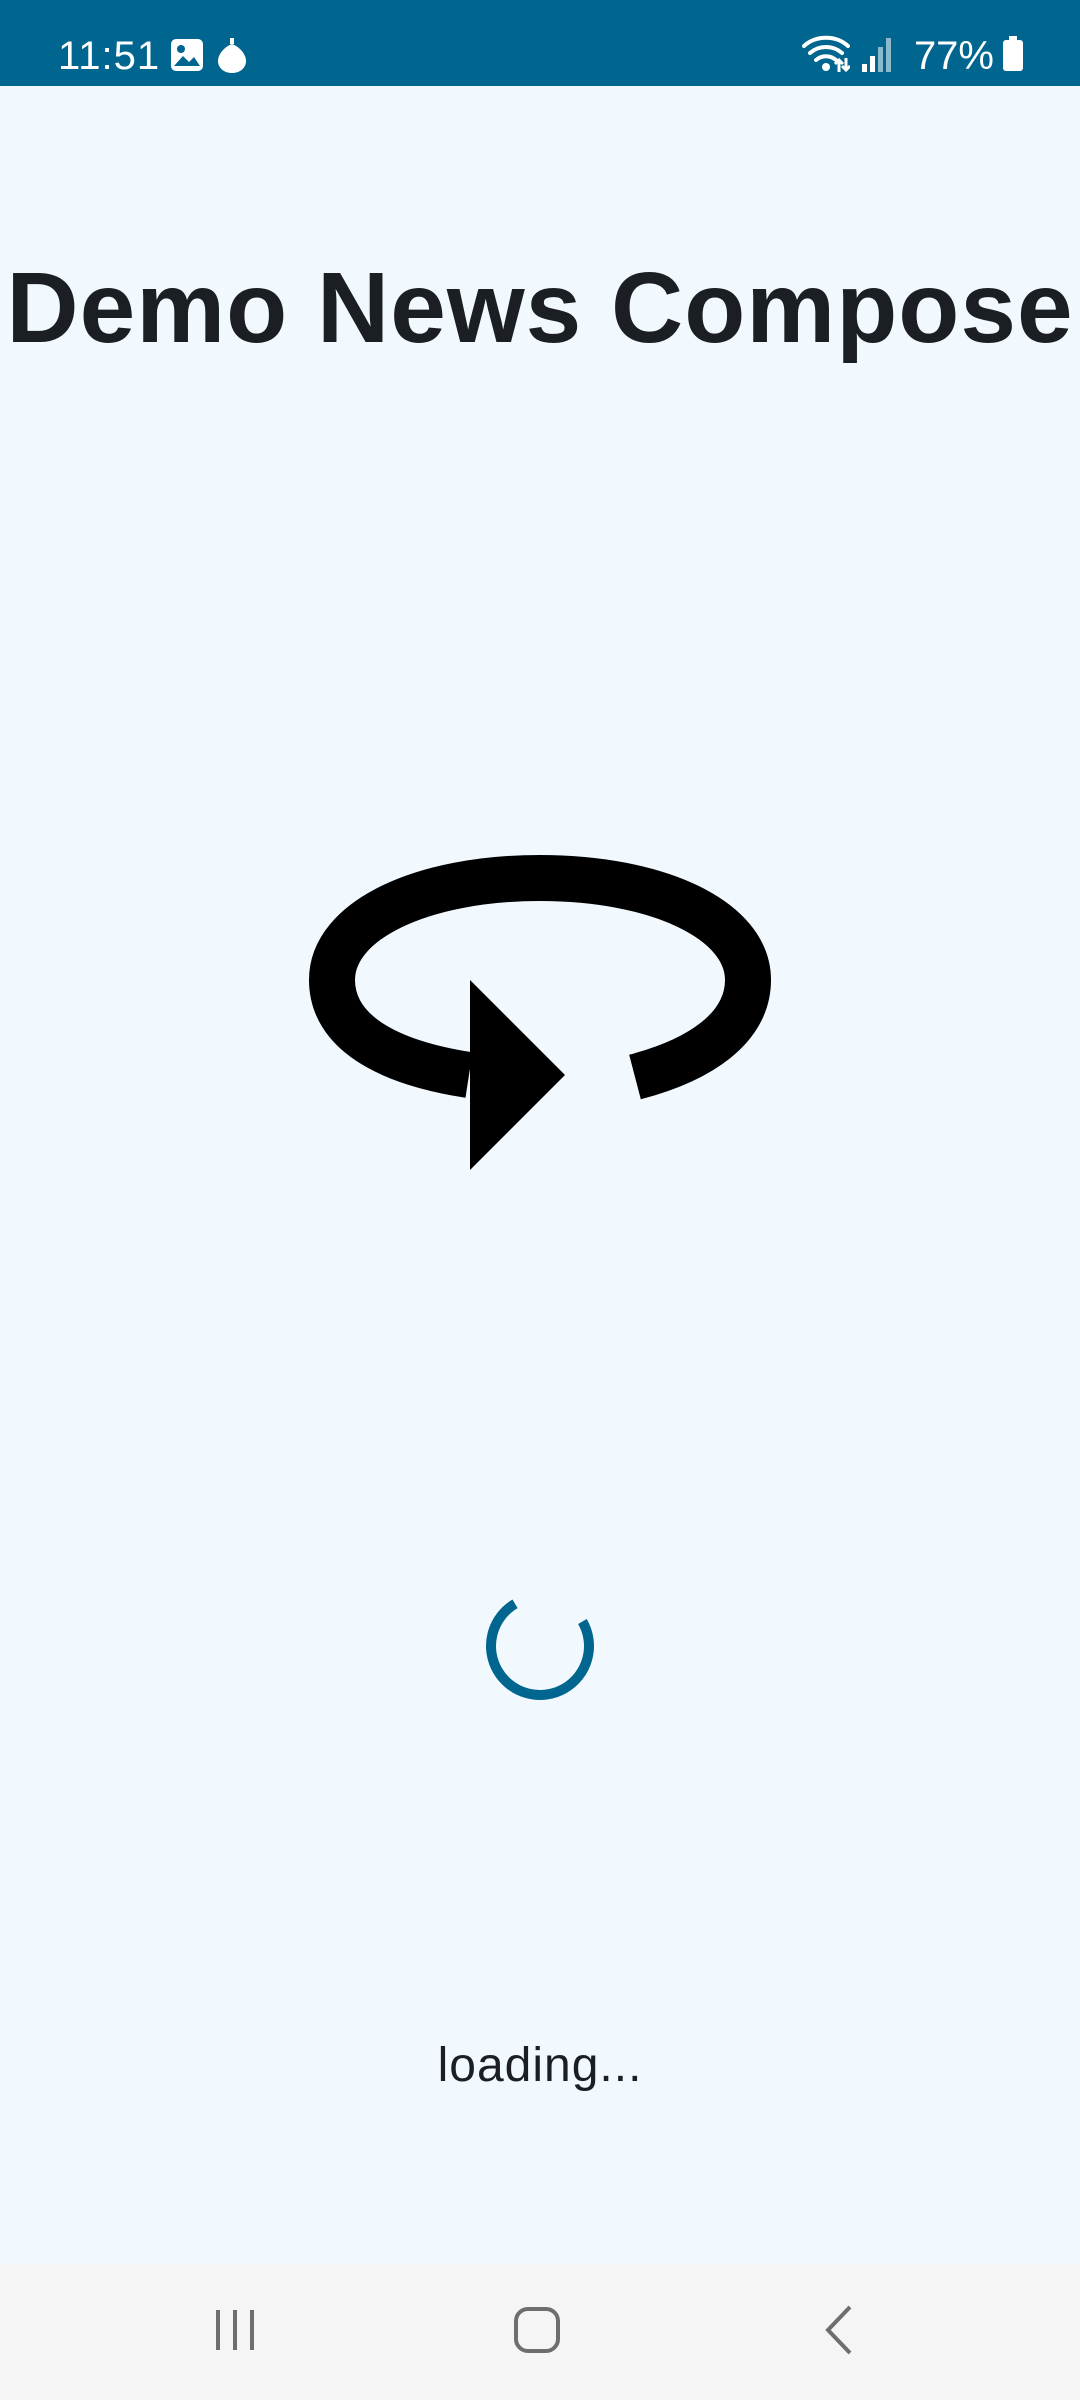 Image resolution: width=1080 pixels, height=2400 pixels. I want to click on navigation-bar, so click(540, 2332).